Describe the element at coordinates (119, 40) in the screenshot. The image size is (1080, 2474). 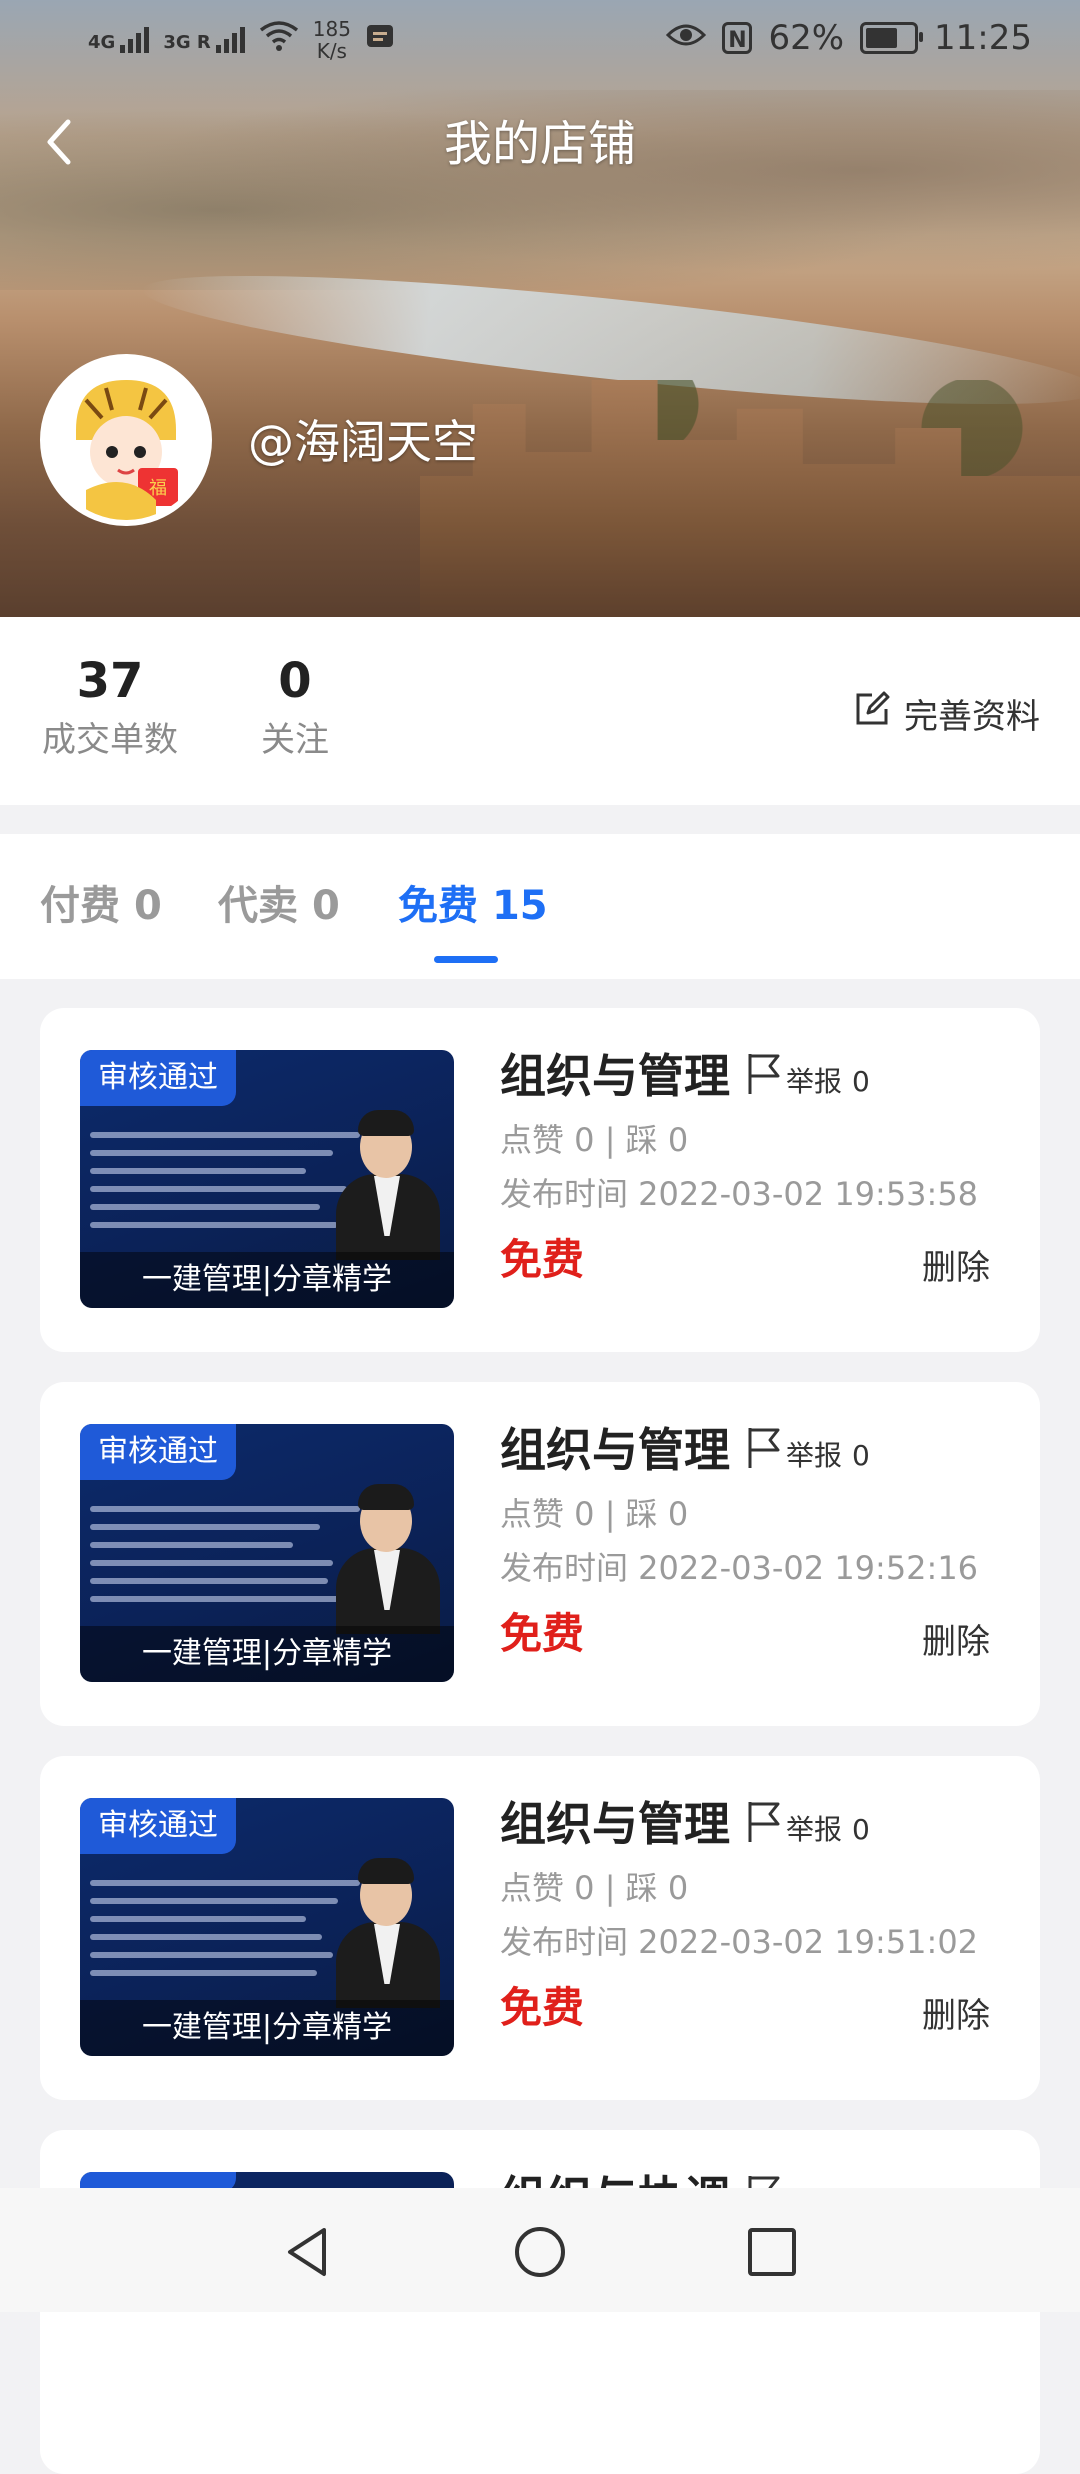
I see `signal-icon-1: 4G` at that location.